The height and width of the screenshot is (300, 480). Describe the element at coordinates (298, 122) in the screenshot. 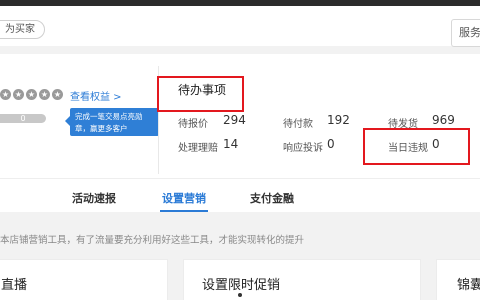

I see `todo-label-payment: 待付款` at that location.